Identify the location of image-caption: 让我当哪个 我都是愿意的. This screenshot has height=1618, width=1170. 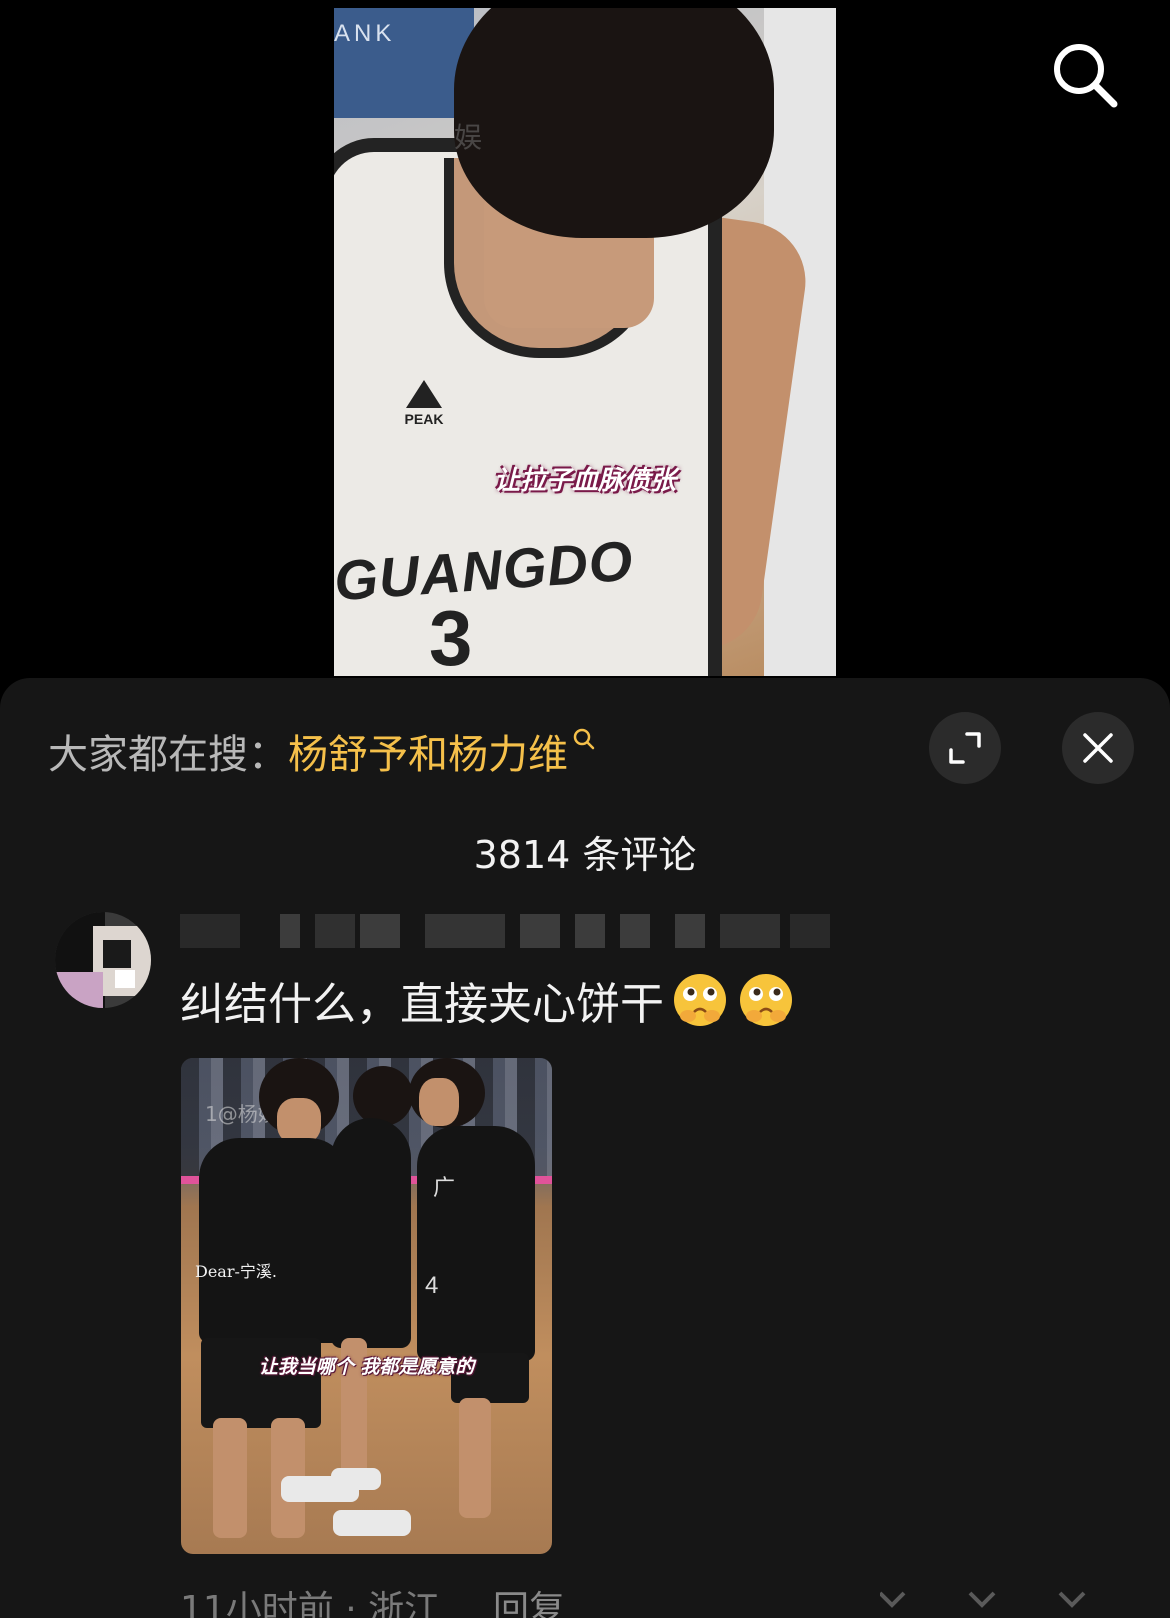
(366, 1367).